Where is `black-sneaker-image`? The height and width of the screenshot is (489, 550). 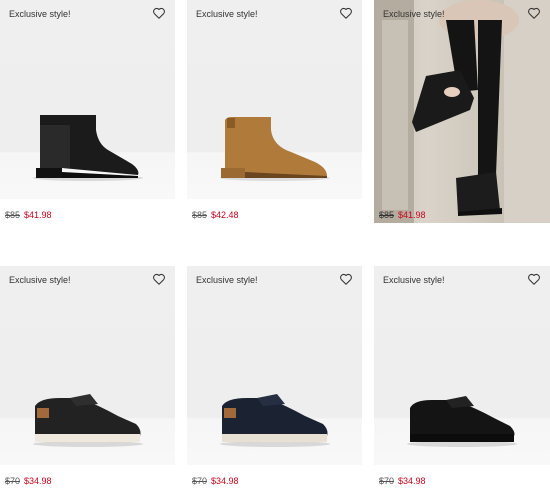
black-sneaker-image is located at coordinates (88, 420).